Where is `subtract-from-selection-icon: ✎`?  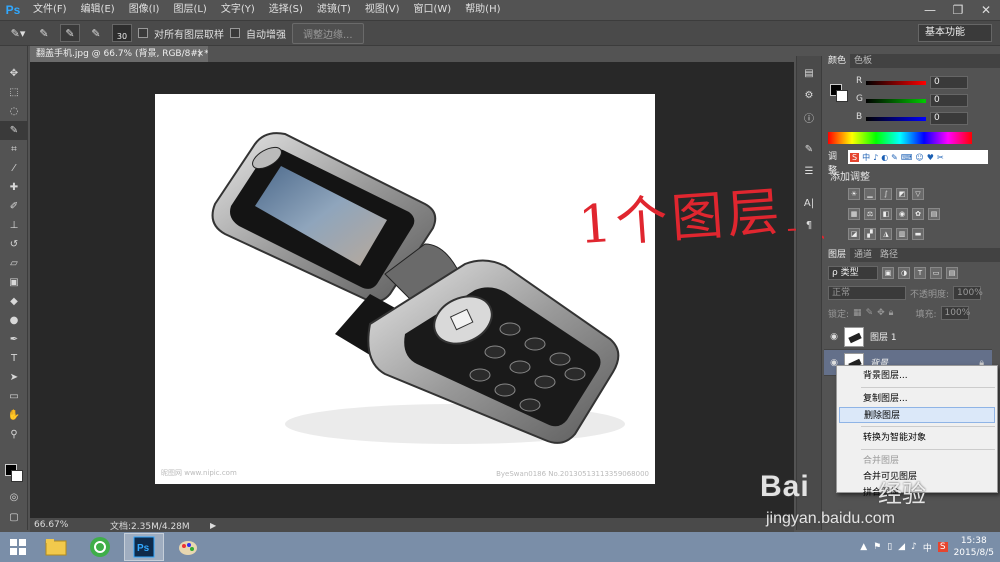 subtract-from-selection-icon: ✎ is located at coordinates (96, 33).